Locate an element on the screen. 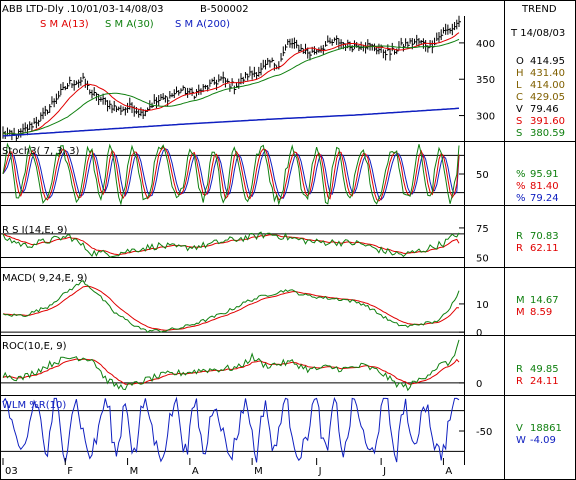  macd-ytick-label: 10 is located at coordinates (482, 305).